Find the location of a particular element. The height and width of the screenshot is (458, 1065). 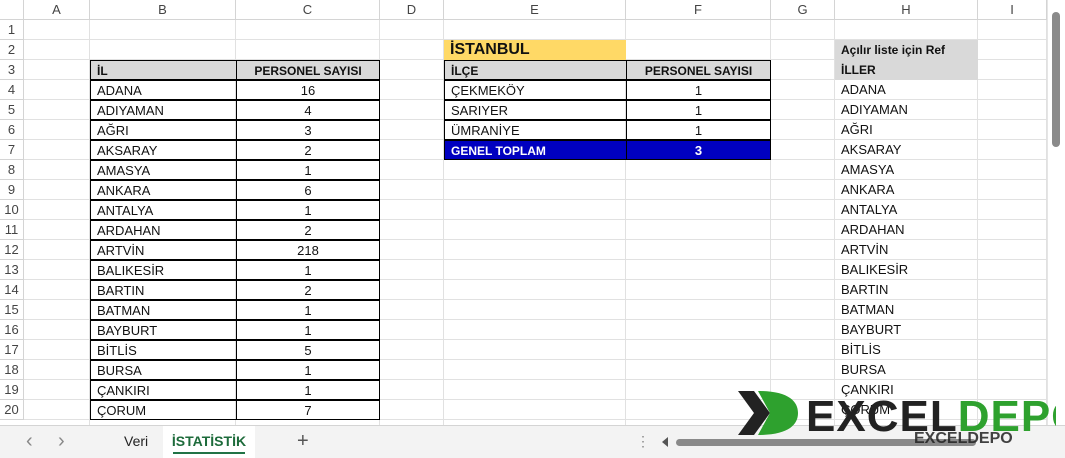

ref-list-title: Açılır liste için Ref is located at coordinates (906, 50).